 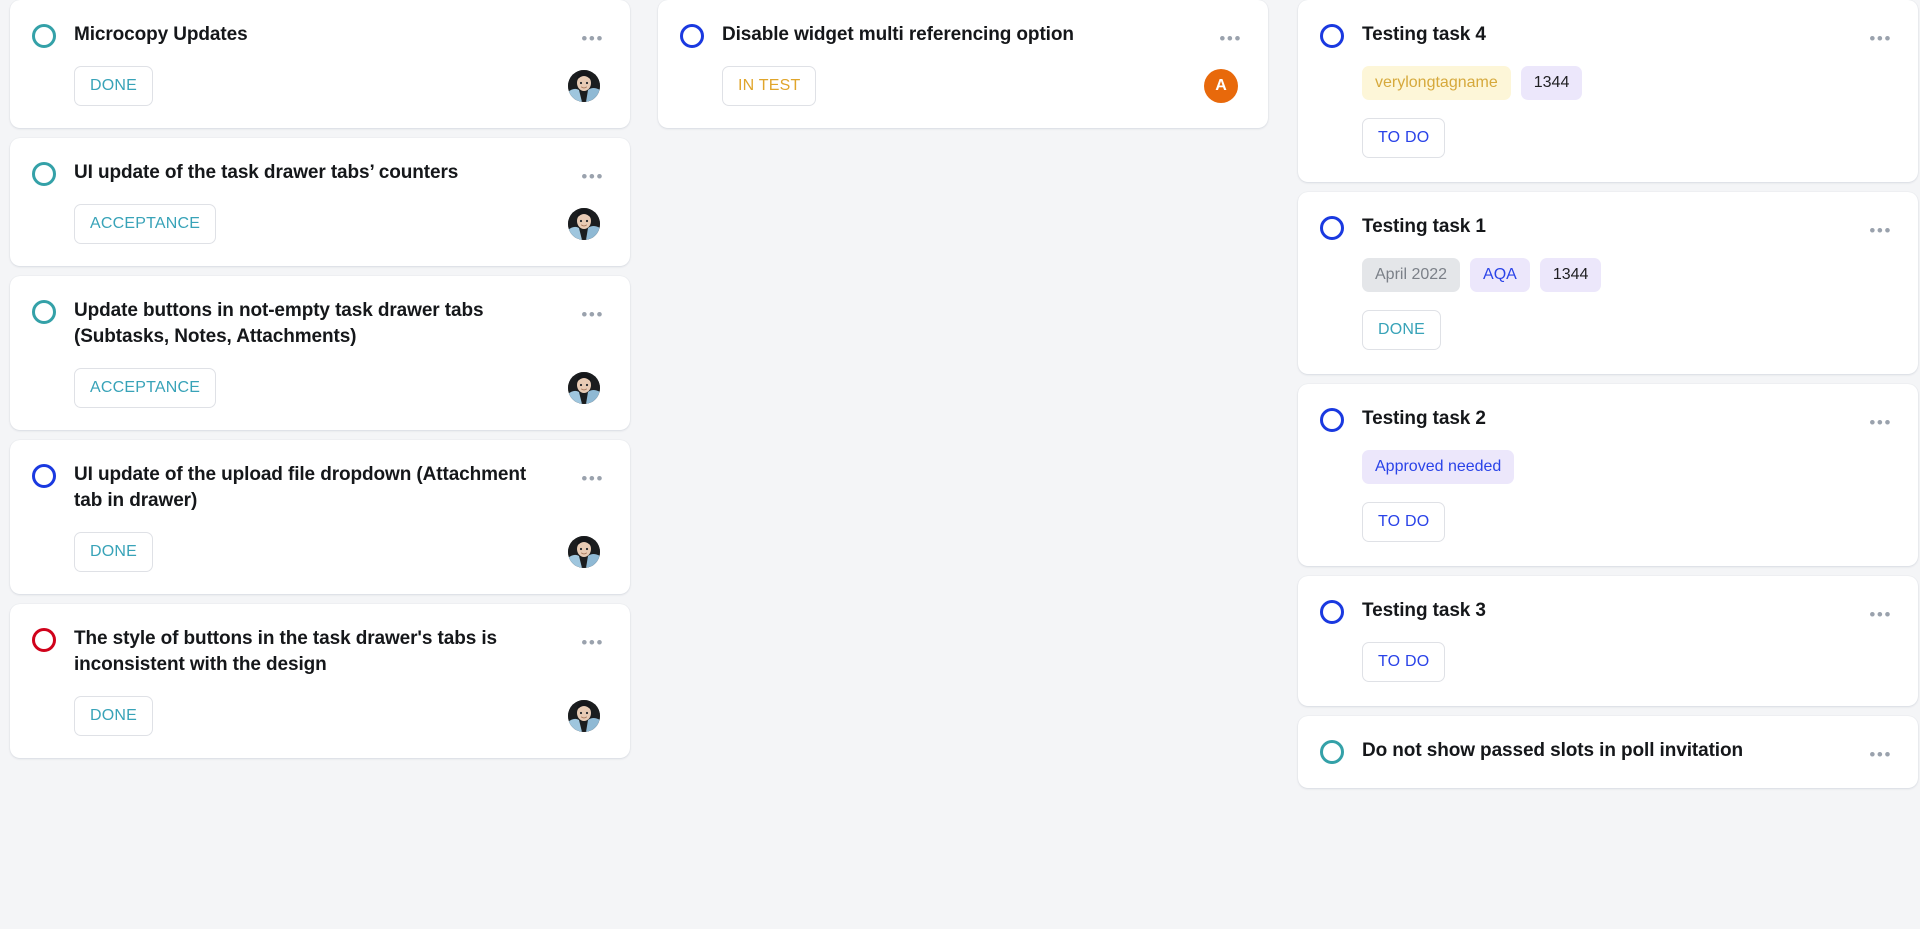 What do you see at coordinates (161, 34) in the screenshot?
I see `task-title: Microcopy Updates` at bounding box center [161, 34].